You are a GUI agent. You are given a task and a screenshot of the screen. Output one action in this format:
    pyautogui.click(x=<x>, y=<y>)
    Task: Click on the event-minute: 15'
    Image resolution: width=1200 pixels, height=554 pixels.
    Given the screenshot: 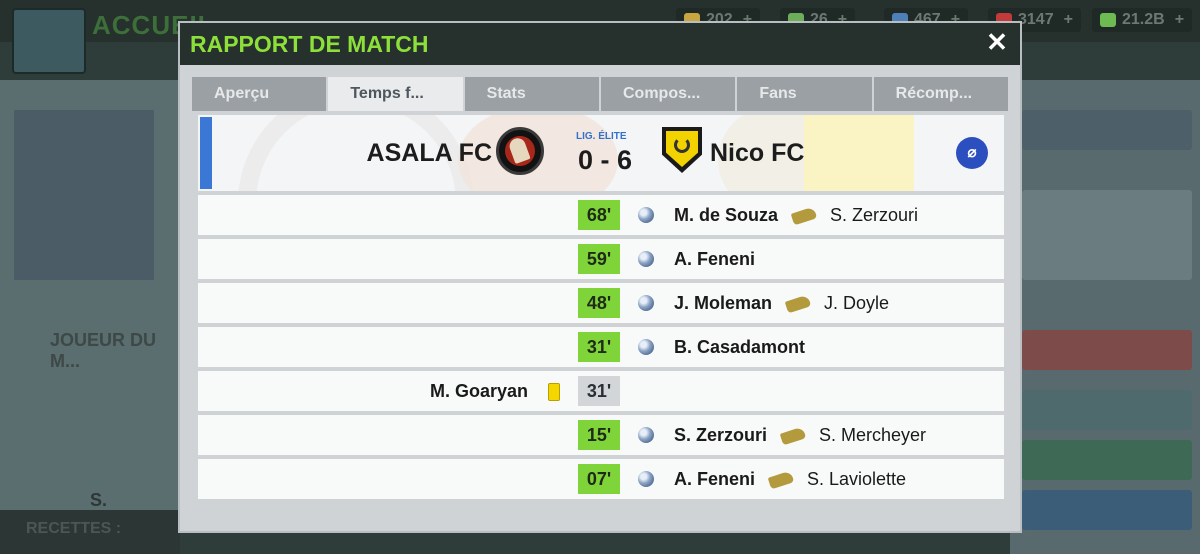 What is the action you would take?
    pyautogui.click(x=599, y=435)
    